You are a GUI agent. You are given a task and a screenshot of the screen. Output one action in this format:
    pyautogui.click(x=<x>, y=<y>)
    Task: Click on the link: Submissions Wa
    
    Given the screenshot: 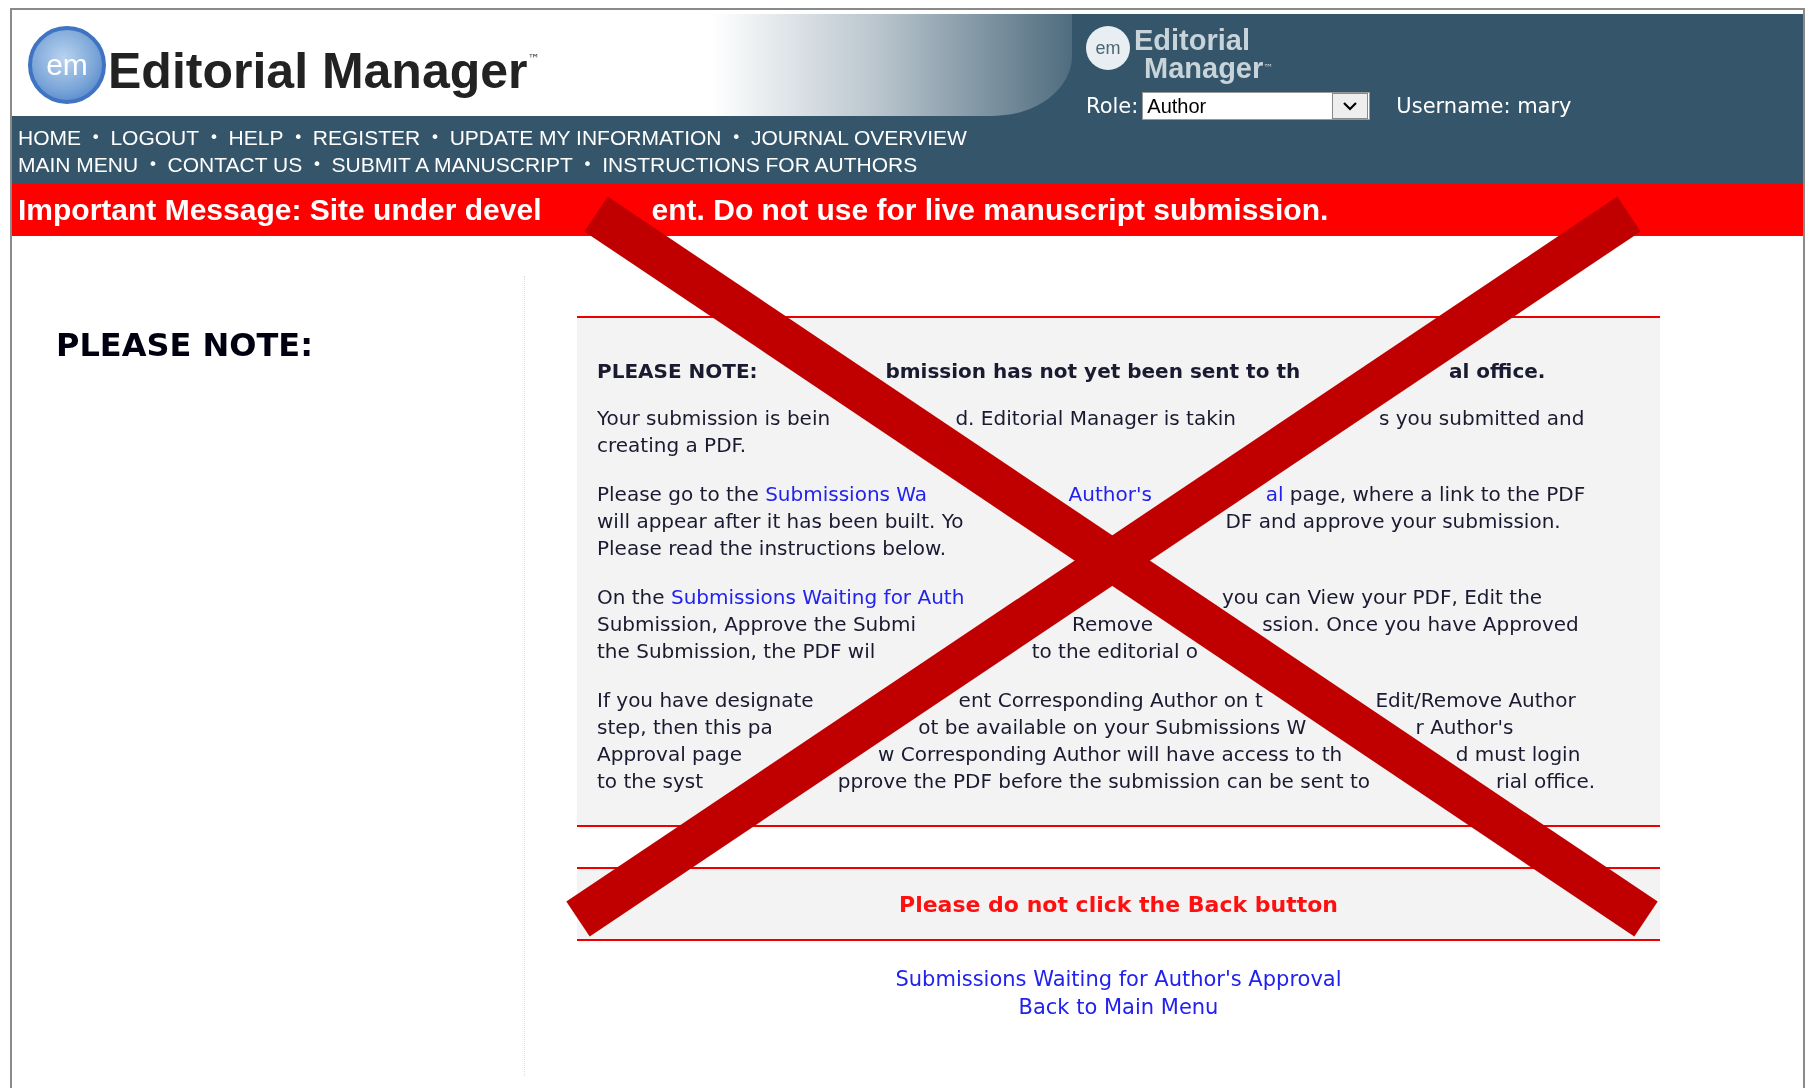 What is the action you would take?
    pyautogui.click(x=846, y=494)
    